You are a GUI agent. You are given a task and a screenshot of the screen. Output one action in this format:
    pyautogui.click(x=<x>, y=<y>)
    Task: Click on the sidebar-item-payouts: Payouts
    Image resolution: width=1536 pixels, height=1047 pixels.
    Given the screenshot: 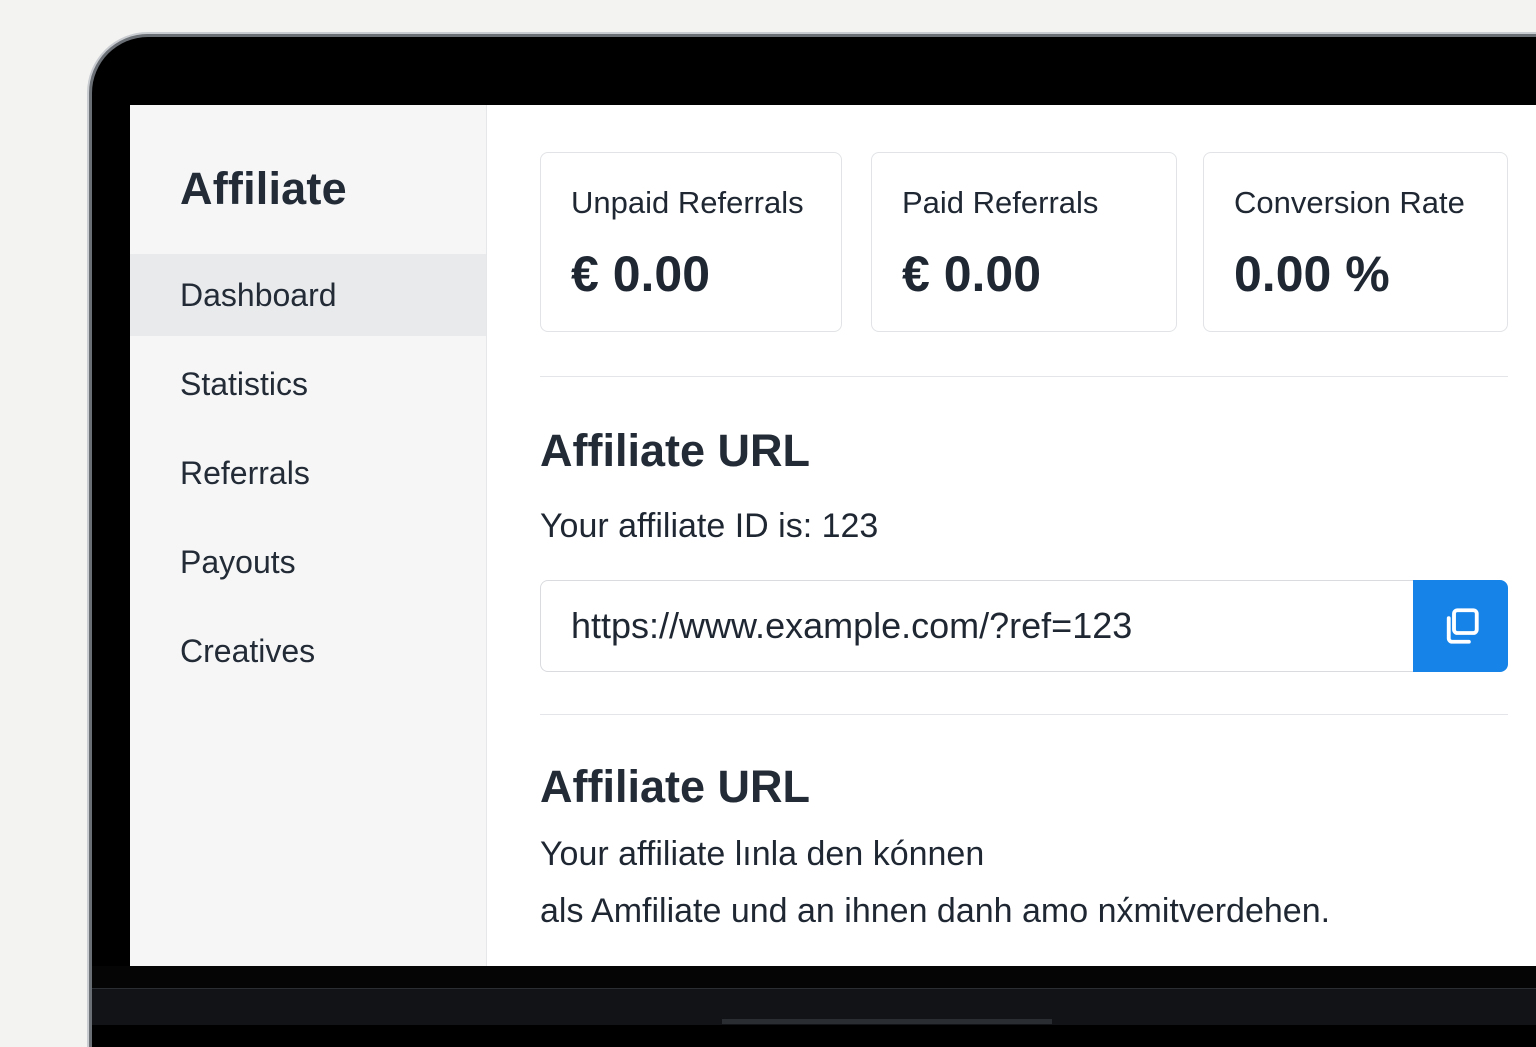 What is the action you would take?
    pyautogui.click(x=308, y=562)
    